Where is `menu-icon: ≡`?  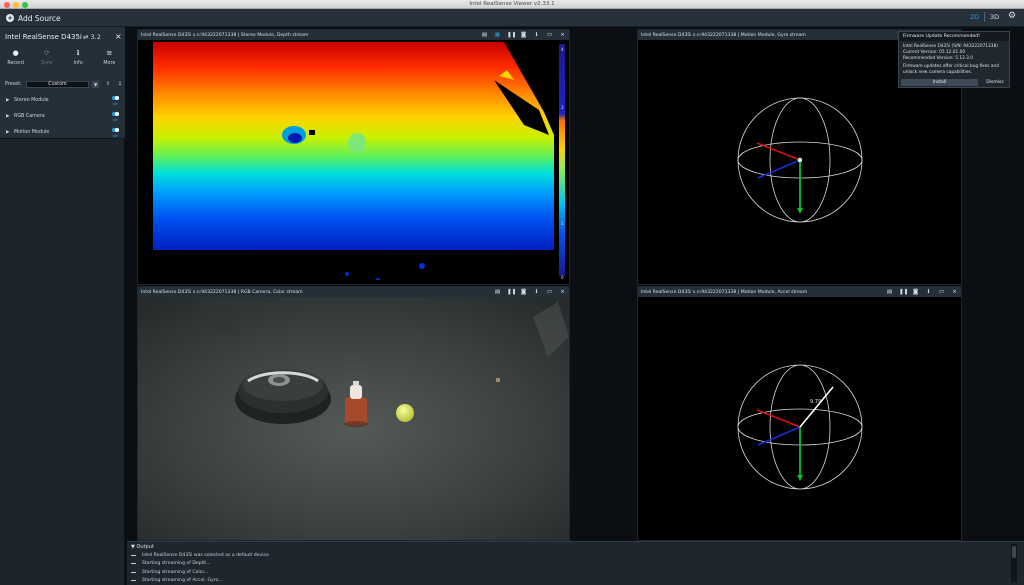 menu-icon: ≡ is located at coordinates (109, 53).